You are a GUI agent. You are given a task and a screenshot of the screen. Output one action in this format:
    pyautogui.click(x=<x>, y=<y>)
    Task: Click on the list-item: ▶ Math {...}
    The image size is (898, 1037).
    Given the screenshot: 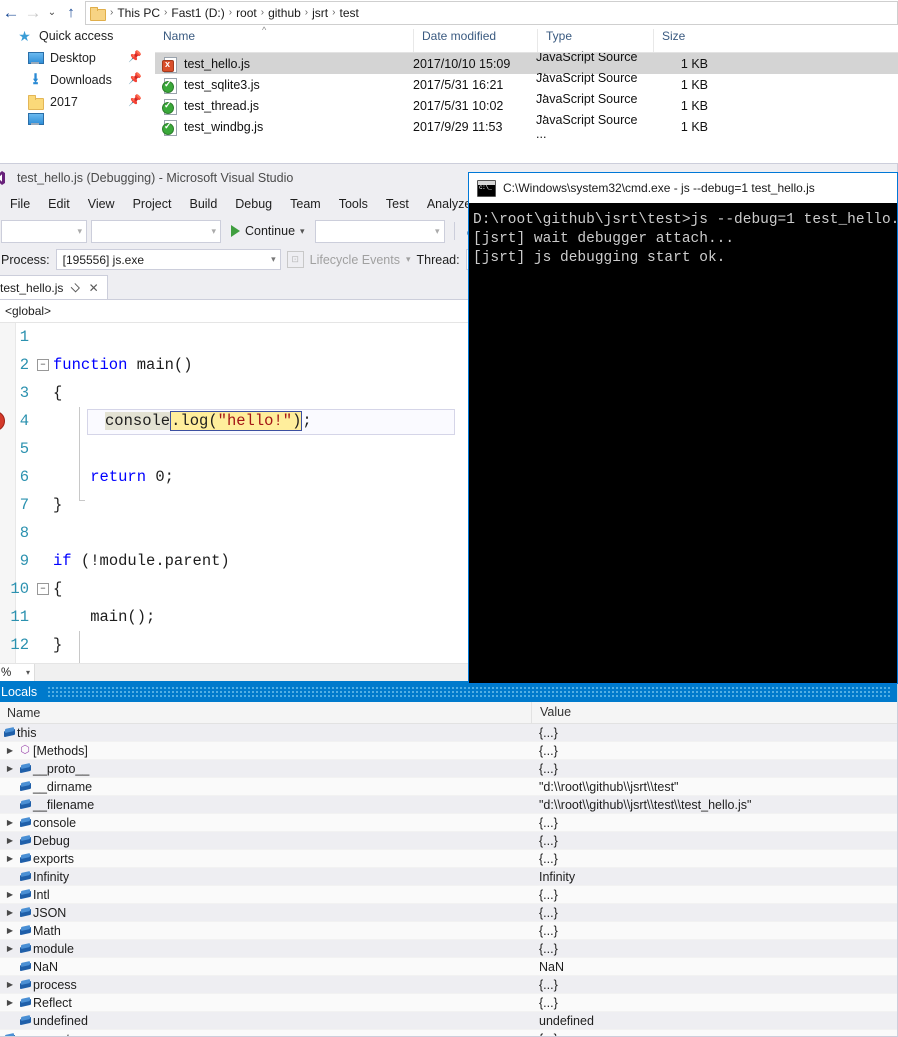 What is the action you would take?
    pyautogui.click(x=448, y=931)
    